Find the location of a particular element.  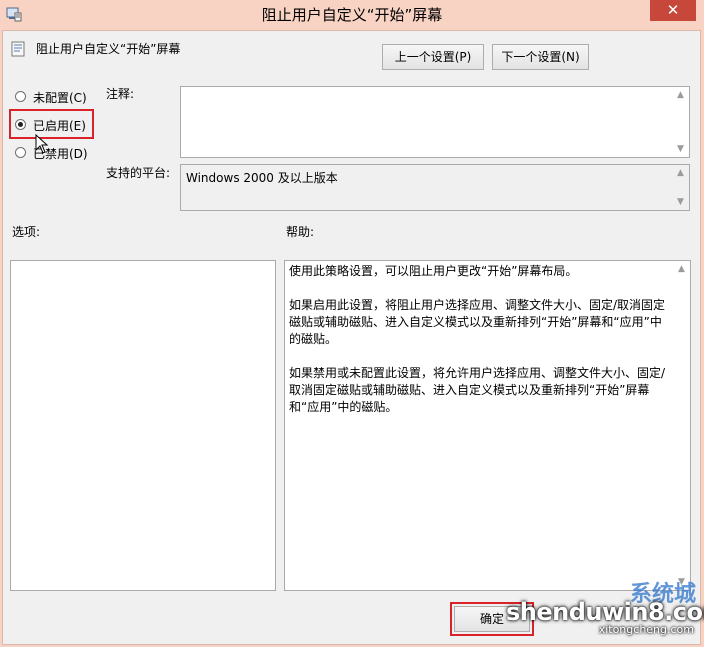

watermark-sub: xitongcheng.com is located at coordinates (646, 629).